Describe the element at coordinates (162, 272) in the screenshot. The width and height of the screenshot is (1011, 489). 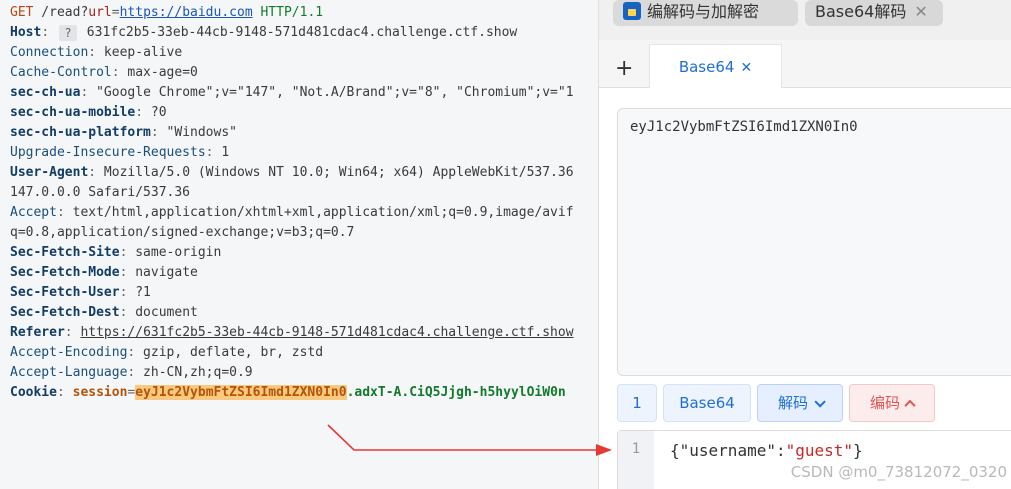
I see `header-value: navigate` at that location.